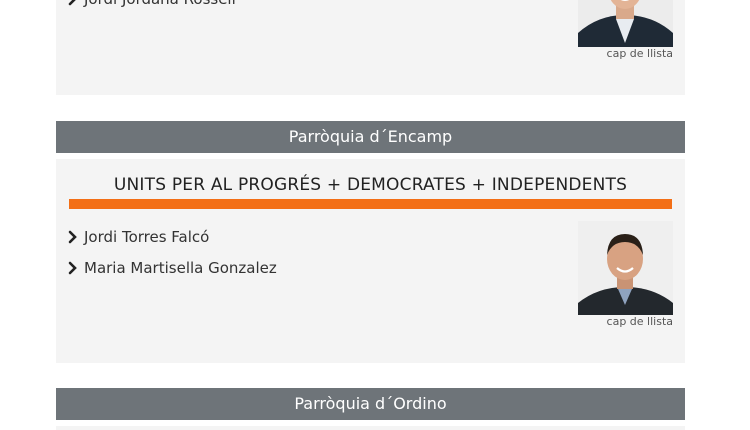  I want to click on candidate-item: Jordi Torres Falcó, so click(138, 237).